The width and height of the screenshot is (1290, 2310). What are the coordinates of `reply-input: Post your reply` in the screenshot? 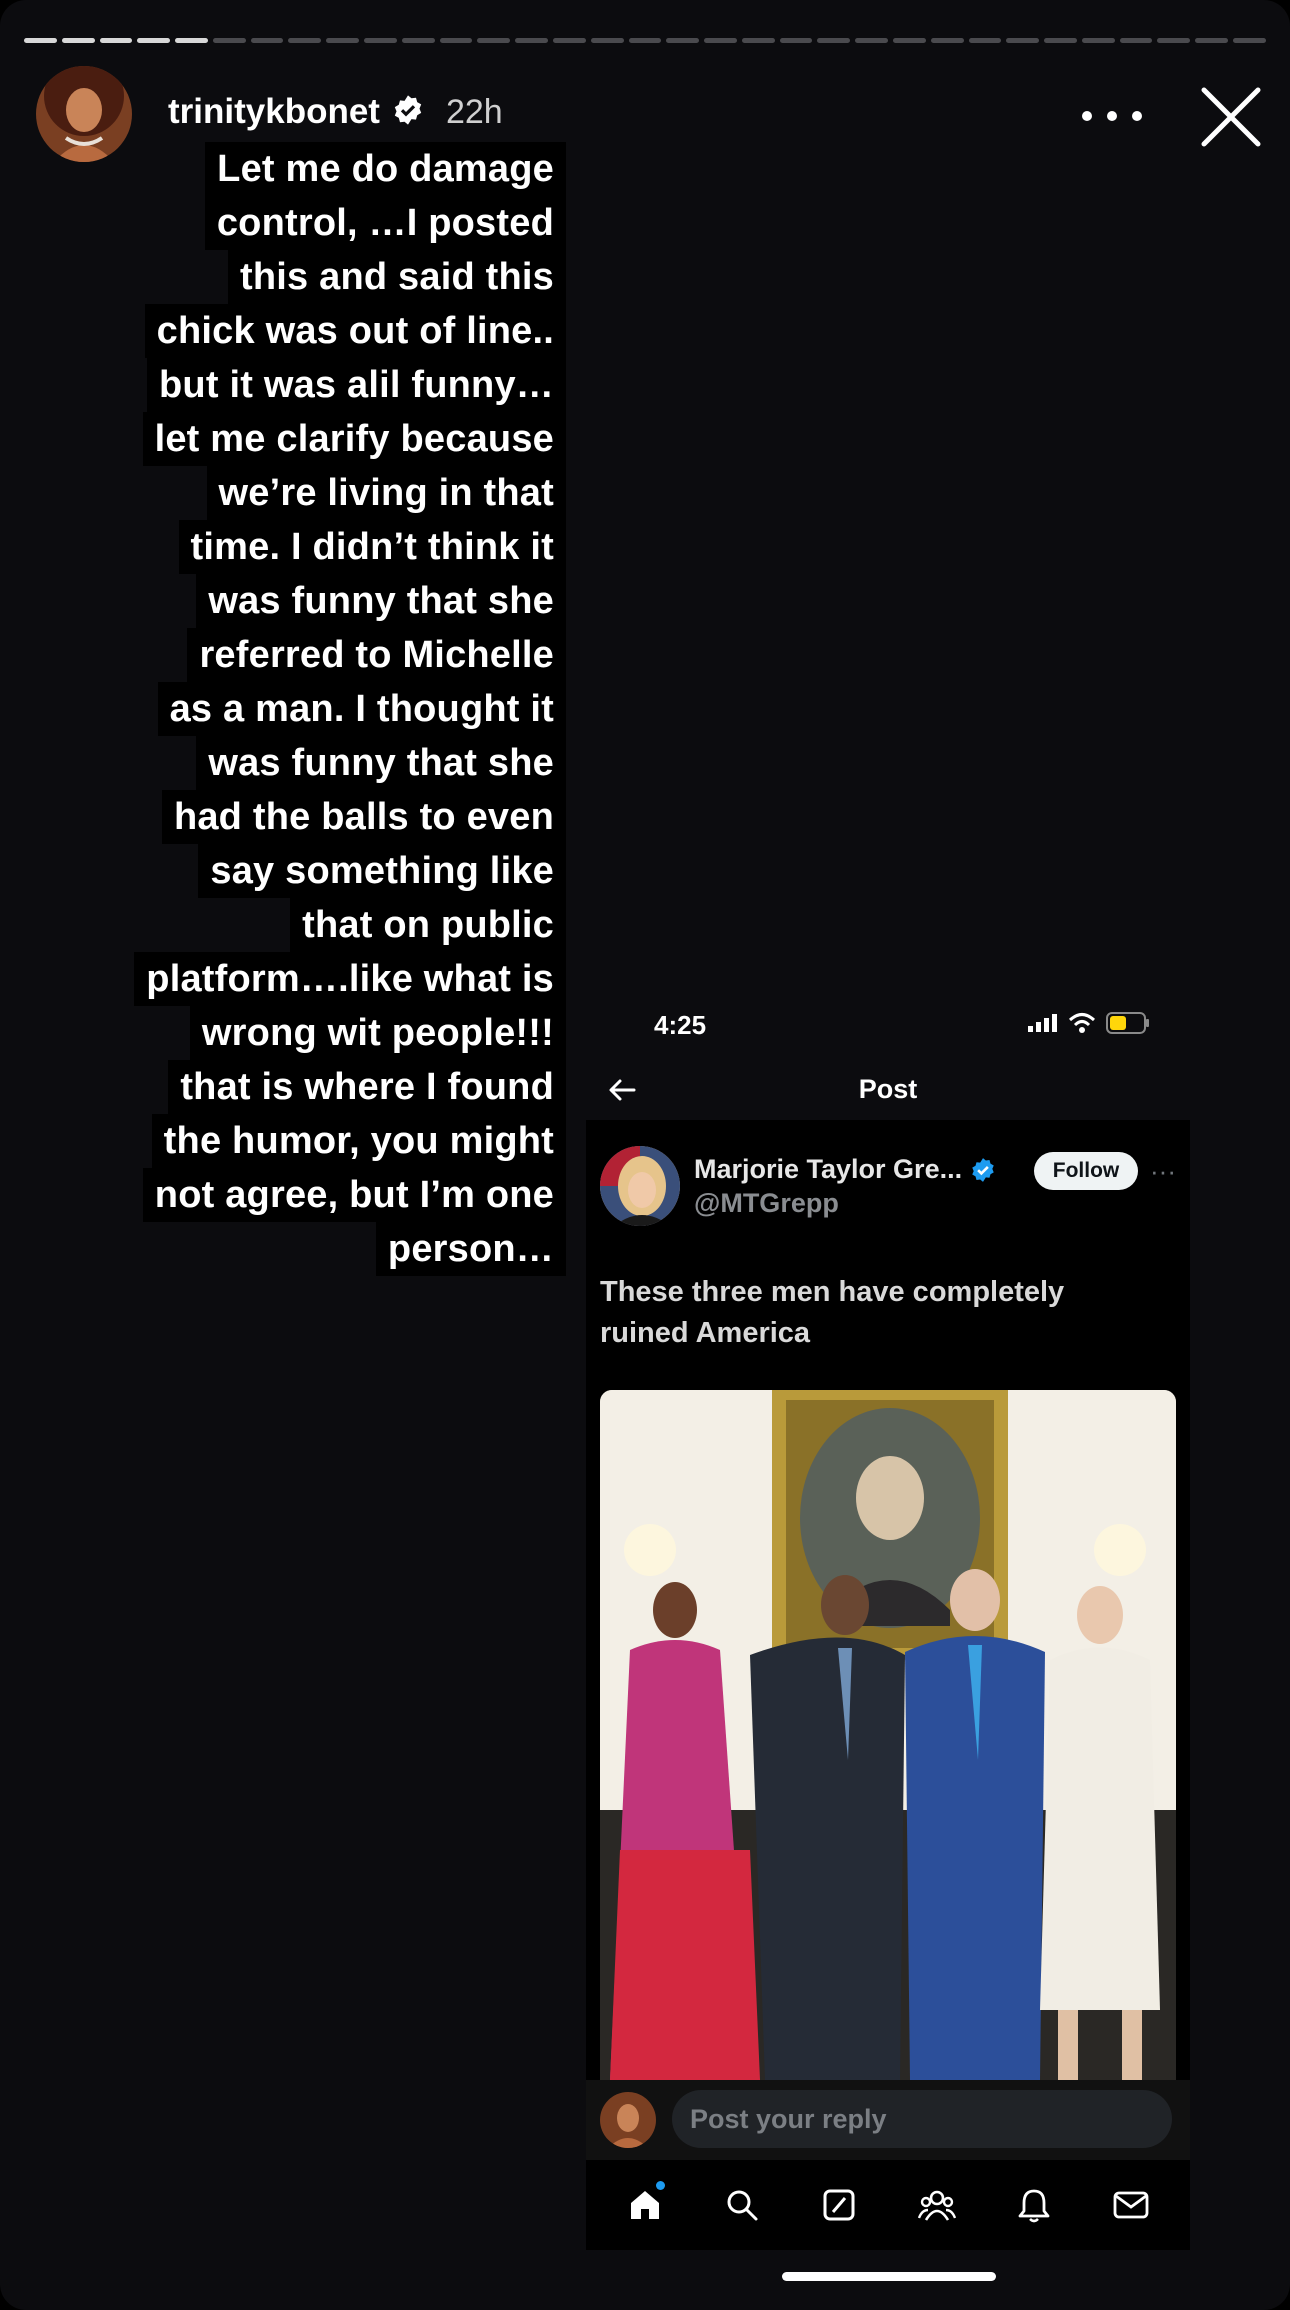 It's located at (922, 2119).